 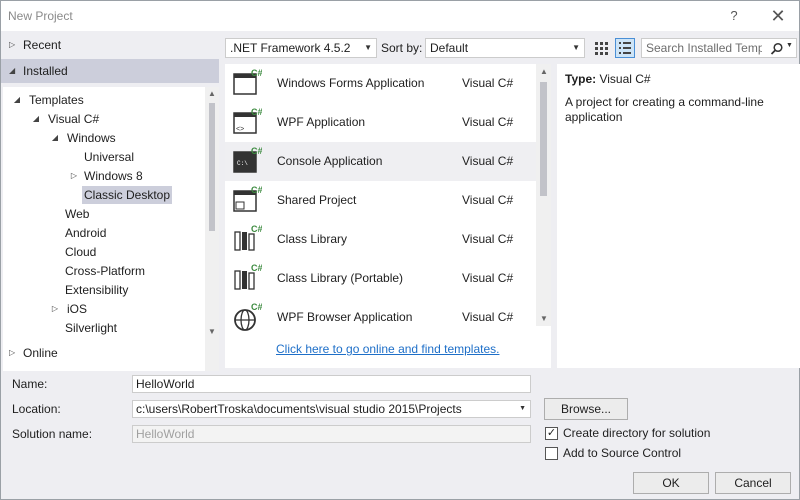 What do you see at coordinates (110, 71) in the screenshot?
I see `nav-installed: ◢ Installed` at bounding box center [110, 71].